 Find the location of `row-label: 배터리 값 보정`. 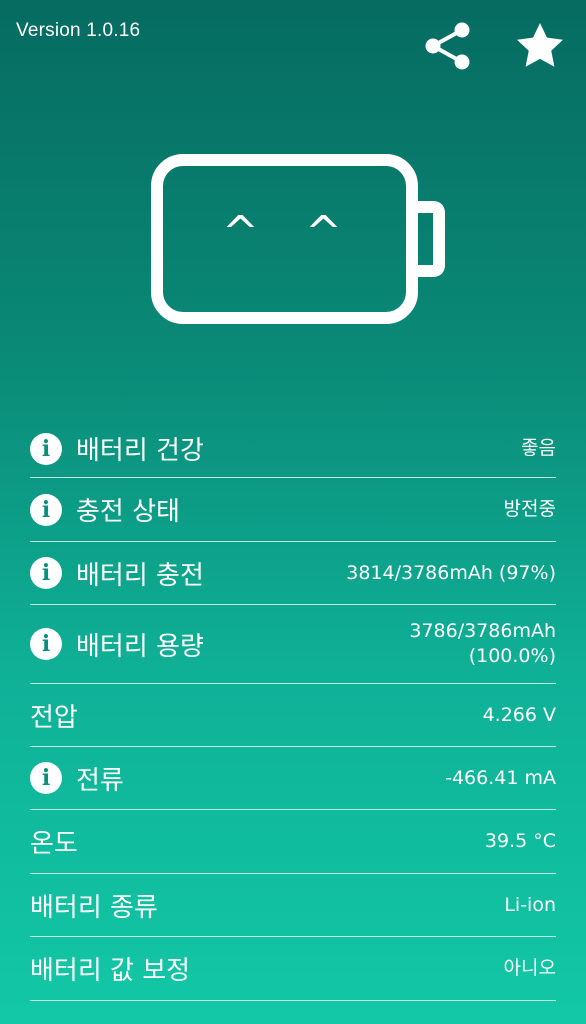

row-label: 배터리 값 보정 is located at coordinates (110, 971).